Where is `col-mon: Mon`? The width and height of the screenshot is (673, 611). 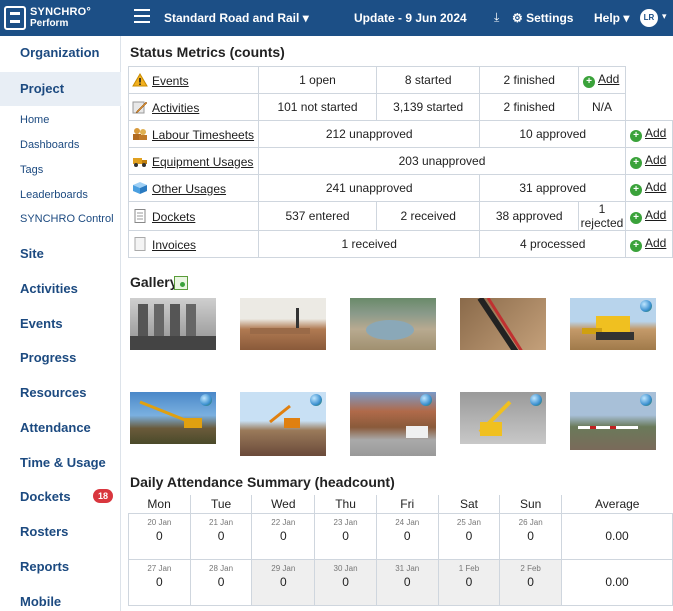 col-mon: Mon is located at coordinates (159, 504).